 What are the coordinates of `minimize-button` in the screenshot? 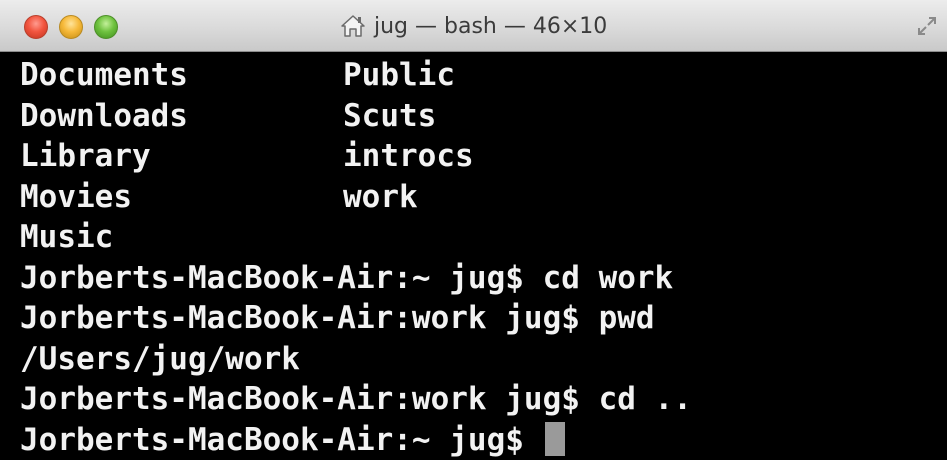 It's located at (71, 27).